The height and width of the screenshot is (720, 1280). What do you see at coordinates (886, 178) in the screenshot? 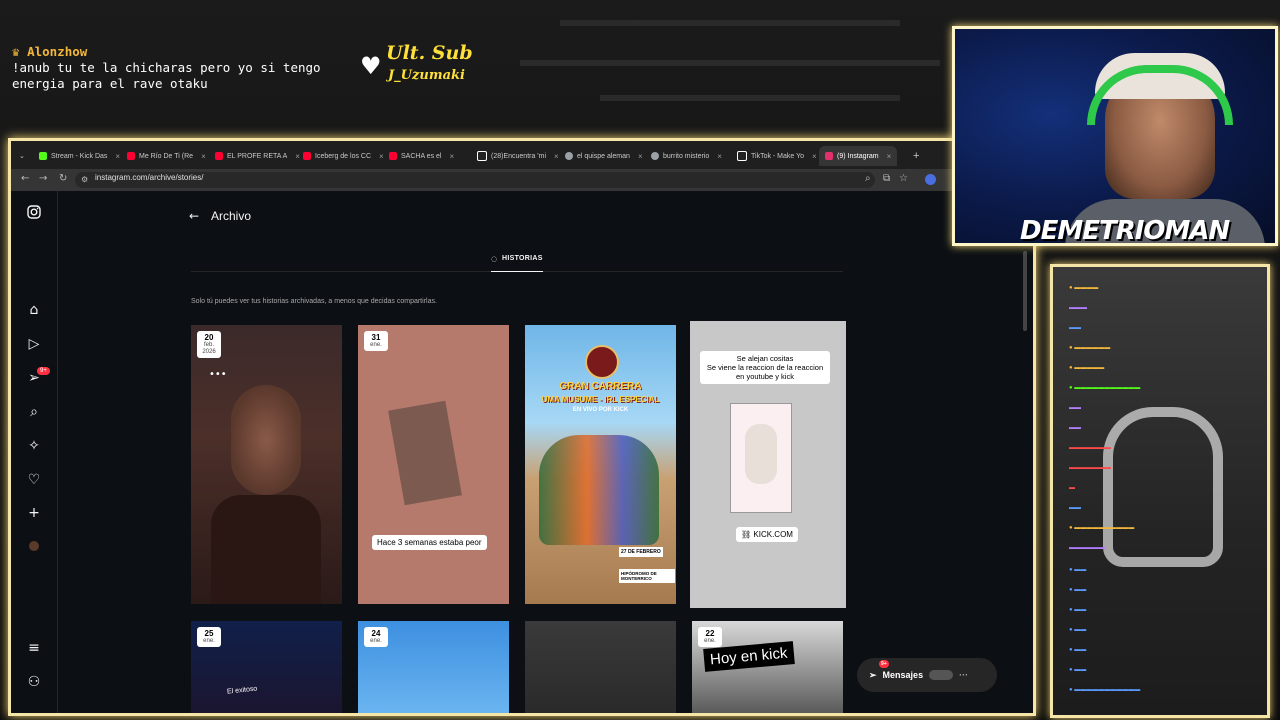
I see `cast-icon: ⧉` at bounding box center [886, 178].